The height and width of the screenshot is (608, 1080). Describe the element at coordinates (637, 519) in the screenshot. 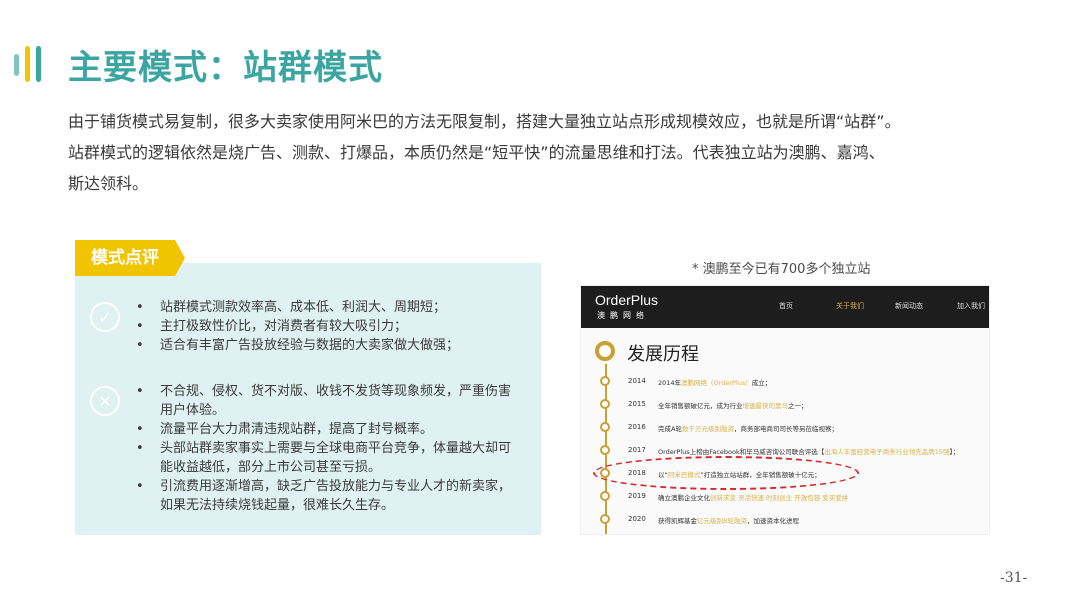

I see `timeline-year: 2020` at that location.